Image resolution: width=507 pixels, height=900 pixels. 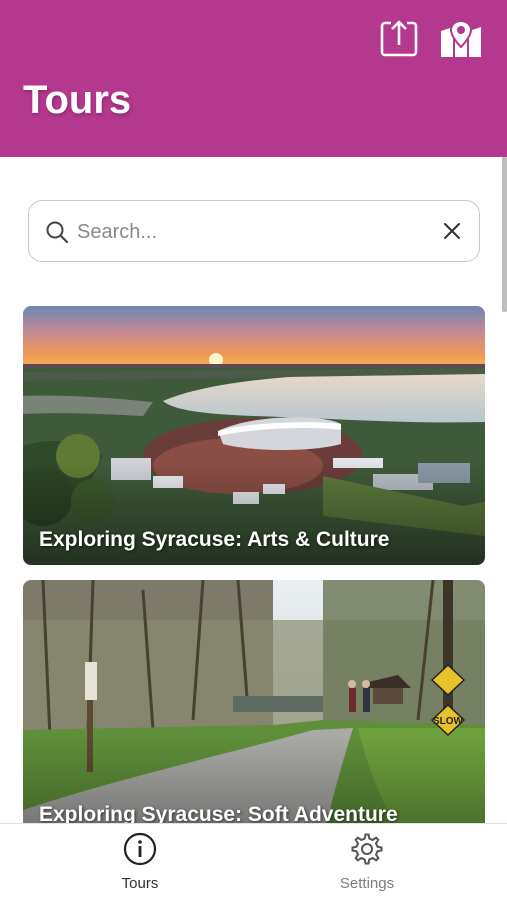 I want to click on close-icon, so click(x=452, y=231).